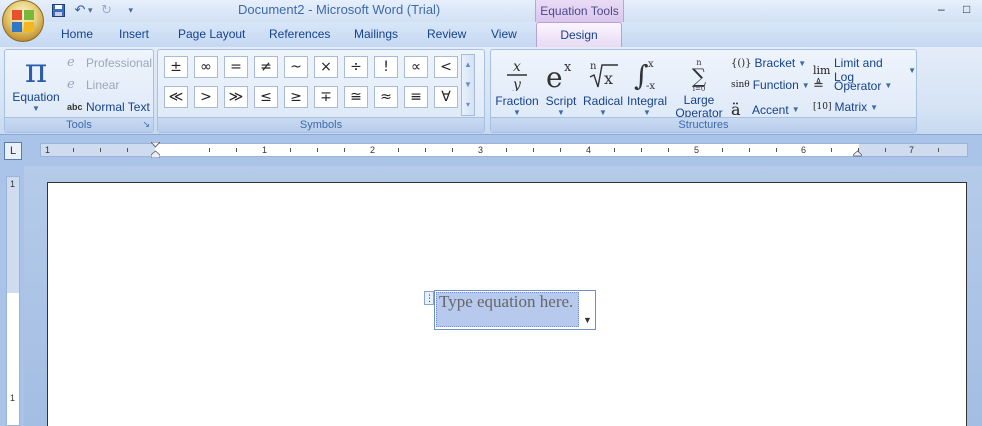  I want to click on tab-stop-selector: L, so click(13, 151).